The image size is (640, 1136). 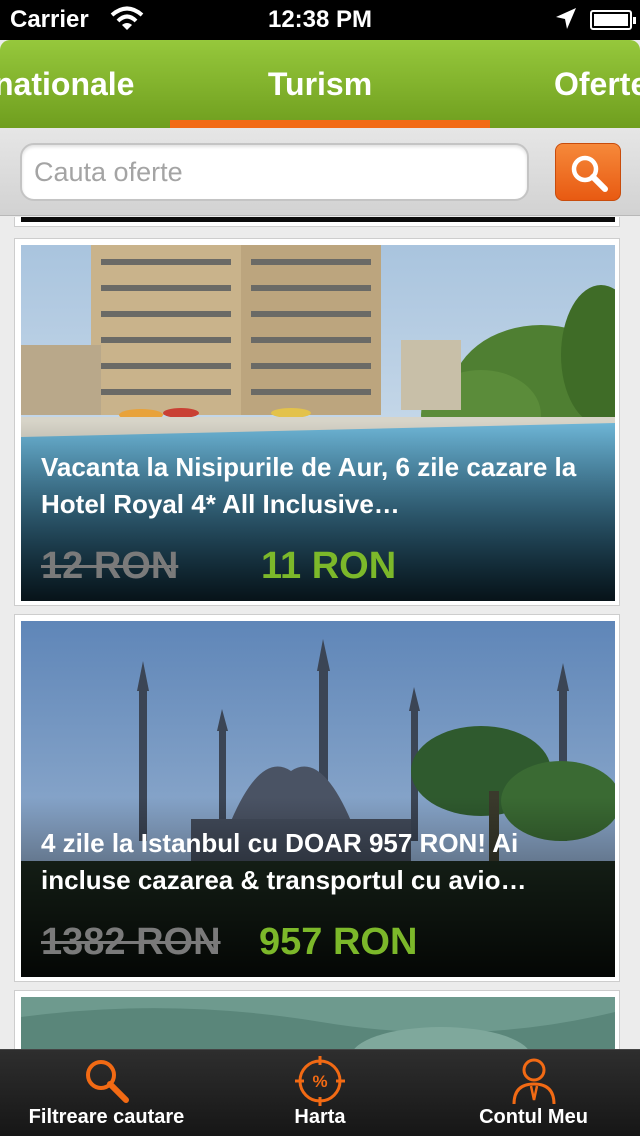 What do you see at coordinates (330, 124) in the screenshot?
I see `active-tab-indicator` at bounding box center [330, 124].